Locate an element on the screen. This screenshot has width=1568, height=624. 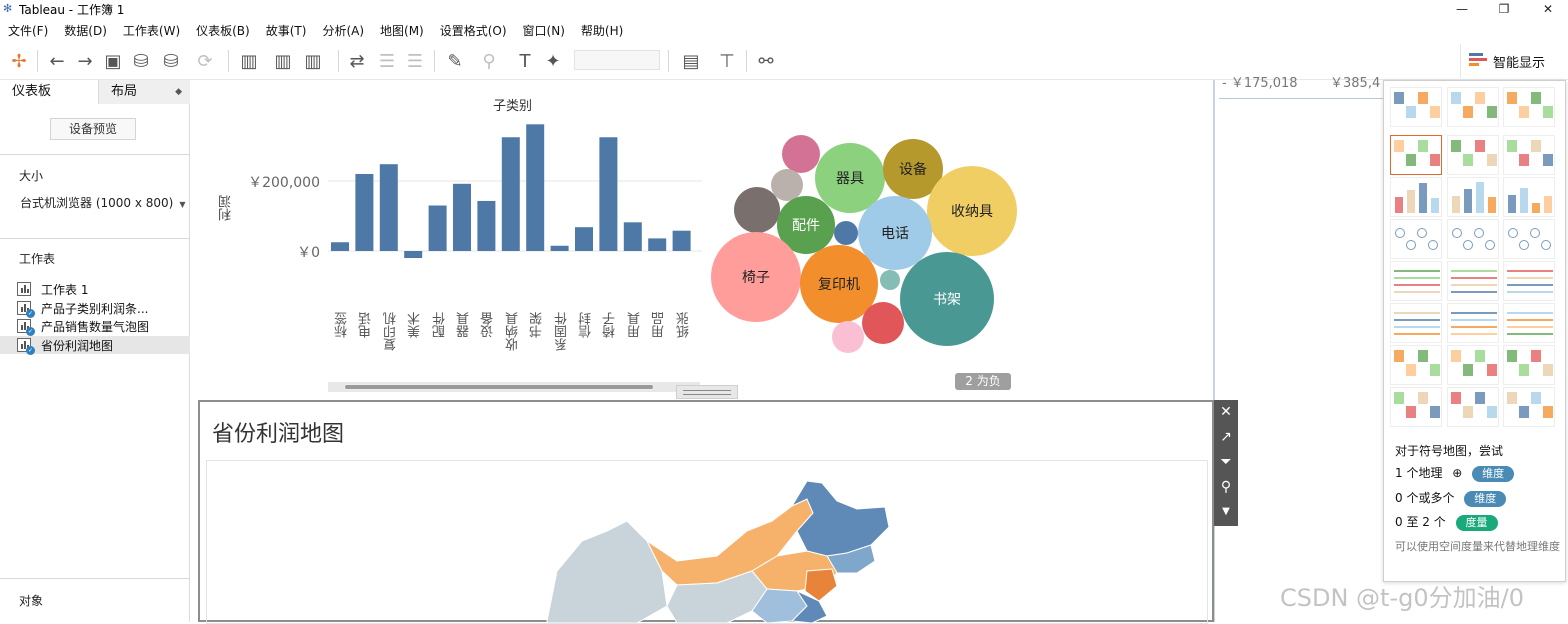
sort-asc-icon: ☰ is located at coordinates (387, 61).